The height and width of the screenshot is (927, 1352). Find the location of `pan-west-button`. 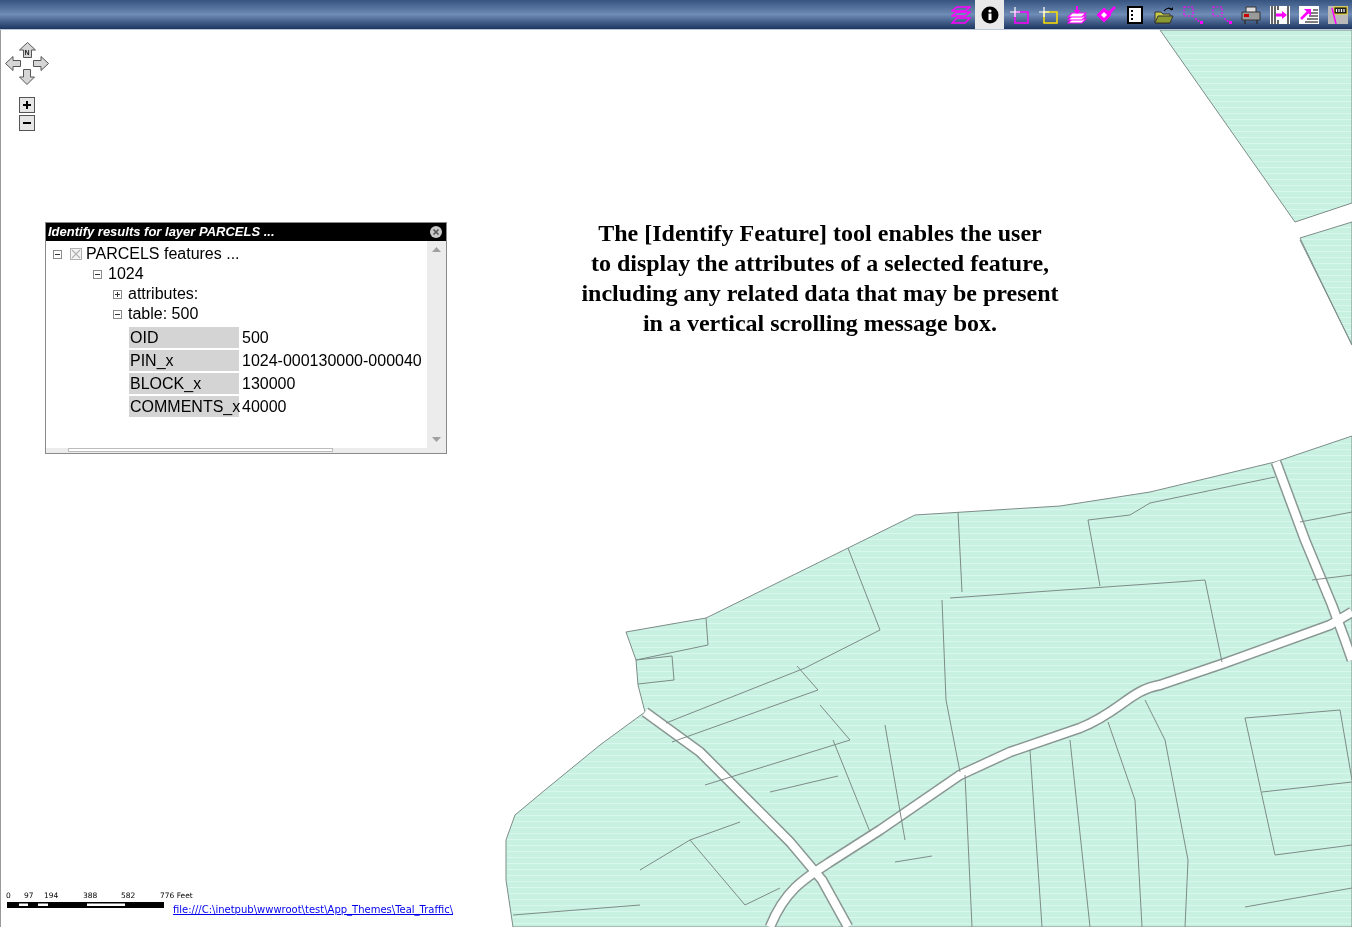

pan-west-button is located at coordinates (13, 63).